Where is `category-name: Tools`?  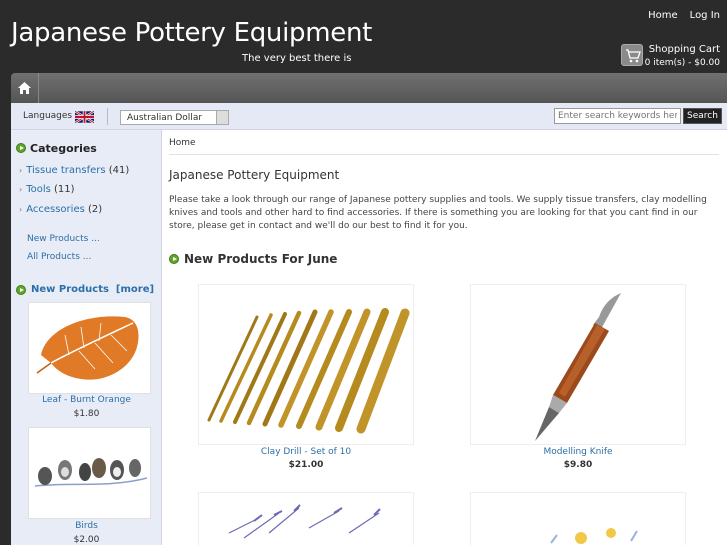 category-name: Tools is located at coordinates (38, 189).